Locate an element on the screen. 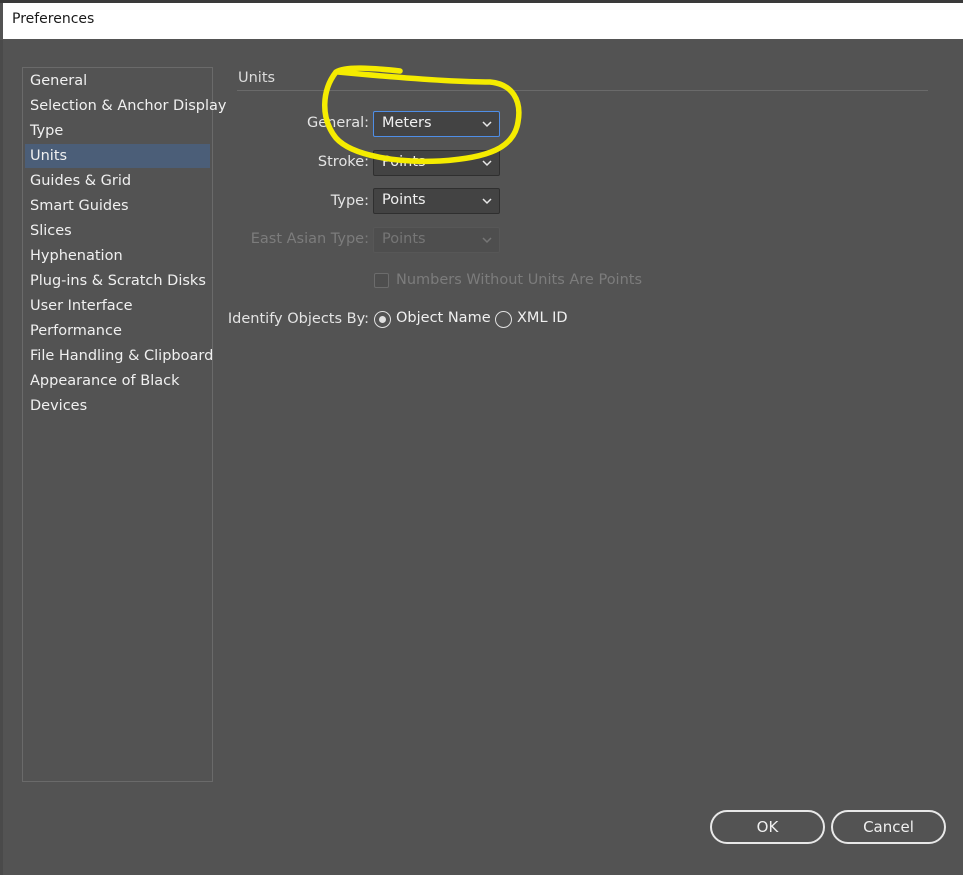 The width and height of the screenshot is (963, 875). type-units-value: Points is located at coordinates (404, 200).